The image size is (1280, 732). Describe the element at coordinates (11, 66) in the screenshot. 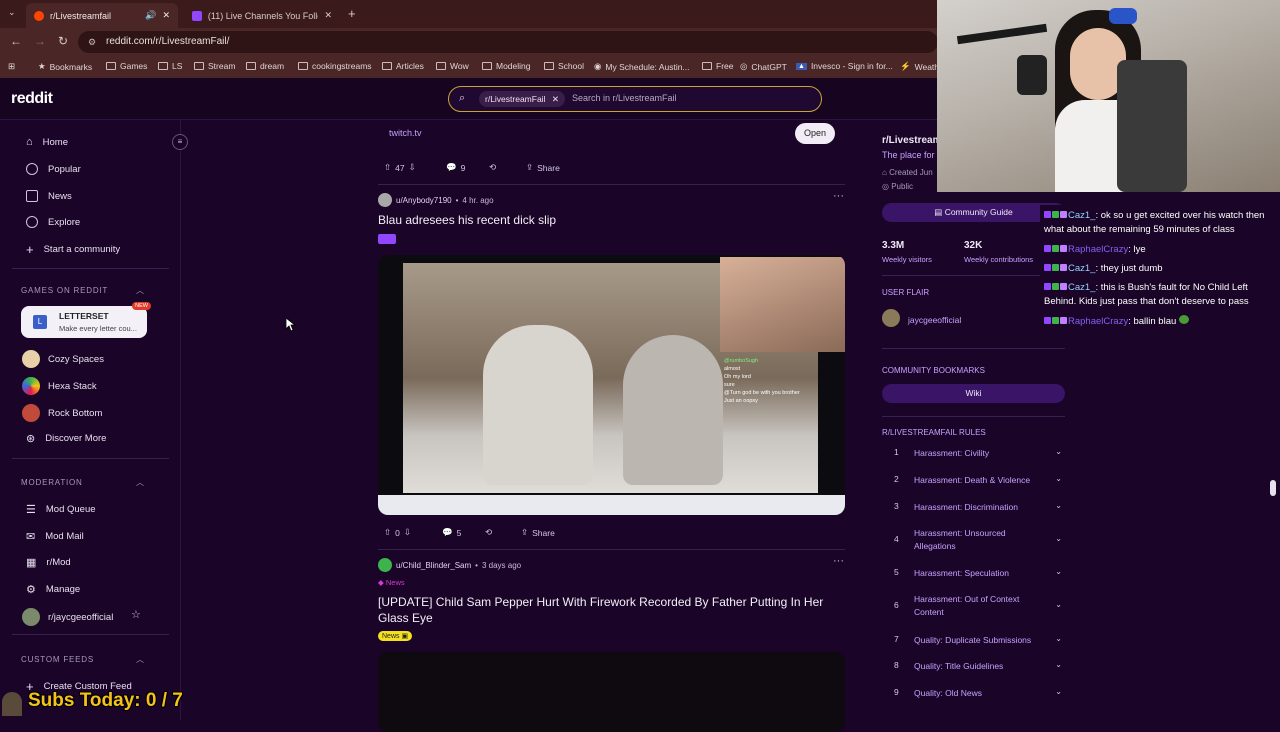

I see `apps-grid-icon: ⊞` at that location.